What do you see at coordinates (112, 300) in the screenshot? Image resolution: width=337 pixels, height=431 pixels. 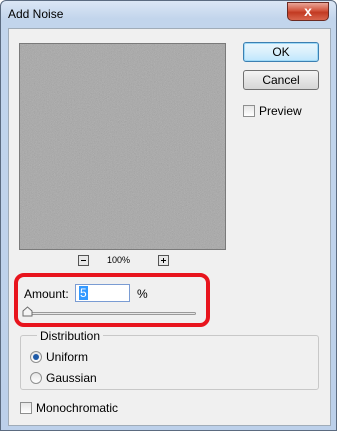 I see `amount-highlight-annotation` at bounding box center [112, 300].